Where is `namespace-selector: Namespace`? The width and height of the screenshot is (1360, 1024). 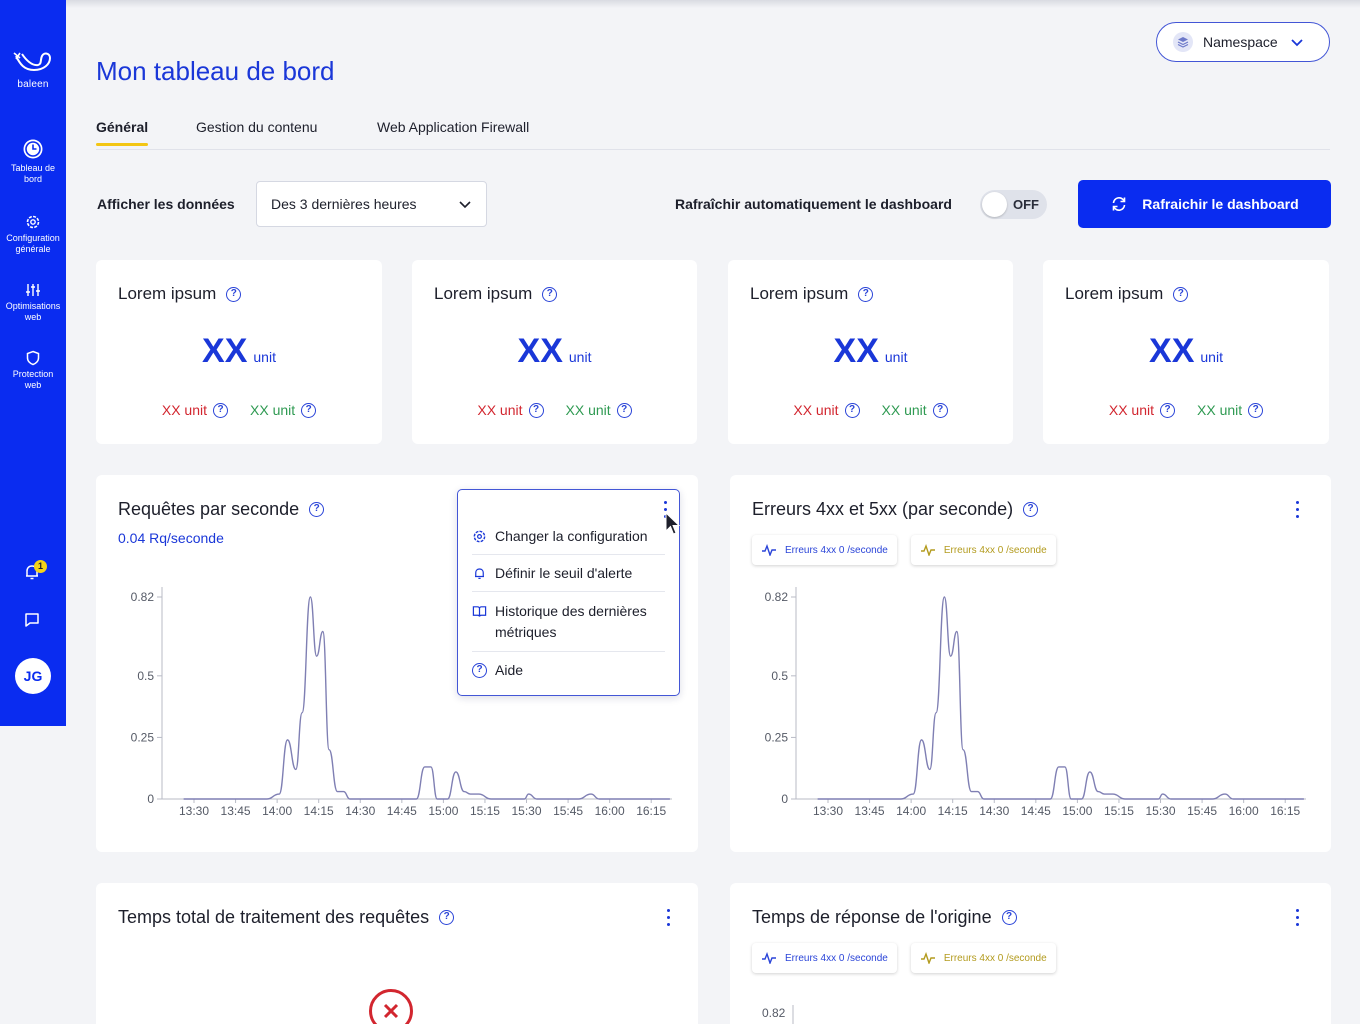
namespace-selector: Namespace is located at coordinates (1243, 42).